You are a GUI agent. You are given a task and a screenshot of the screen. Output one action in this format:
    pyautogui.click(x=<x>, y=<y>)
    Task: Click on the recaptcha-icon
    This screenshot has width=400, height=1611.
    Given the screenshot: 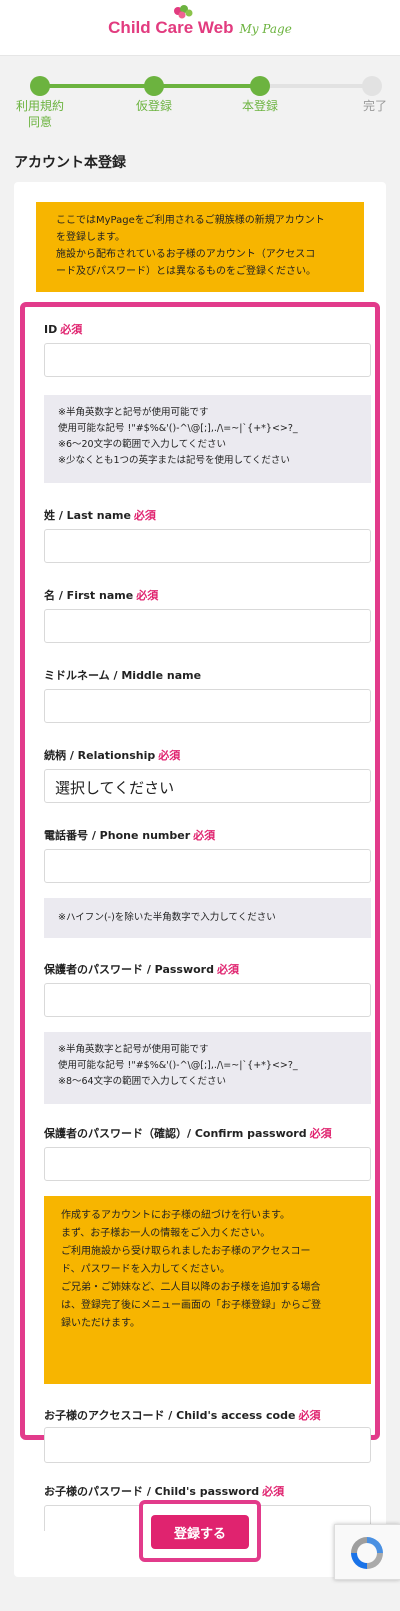 What is the action you would take?
    pyautogui.click(x=367, y=1553)
    